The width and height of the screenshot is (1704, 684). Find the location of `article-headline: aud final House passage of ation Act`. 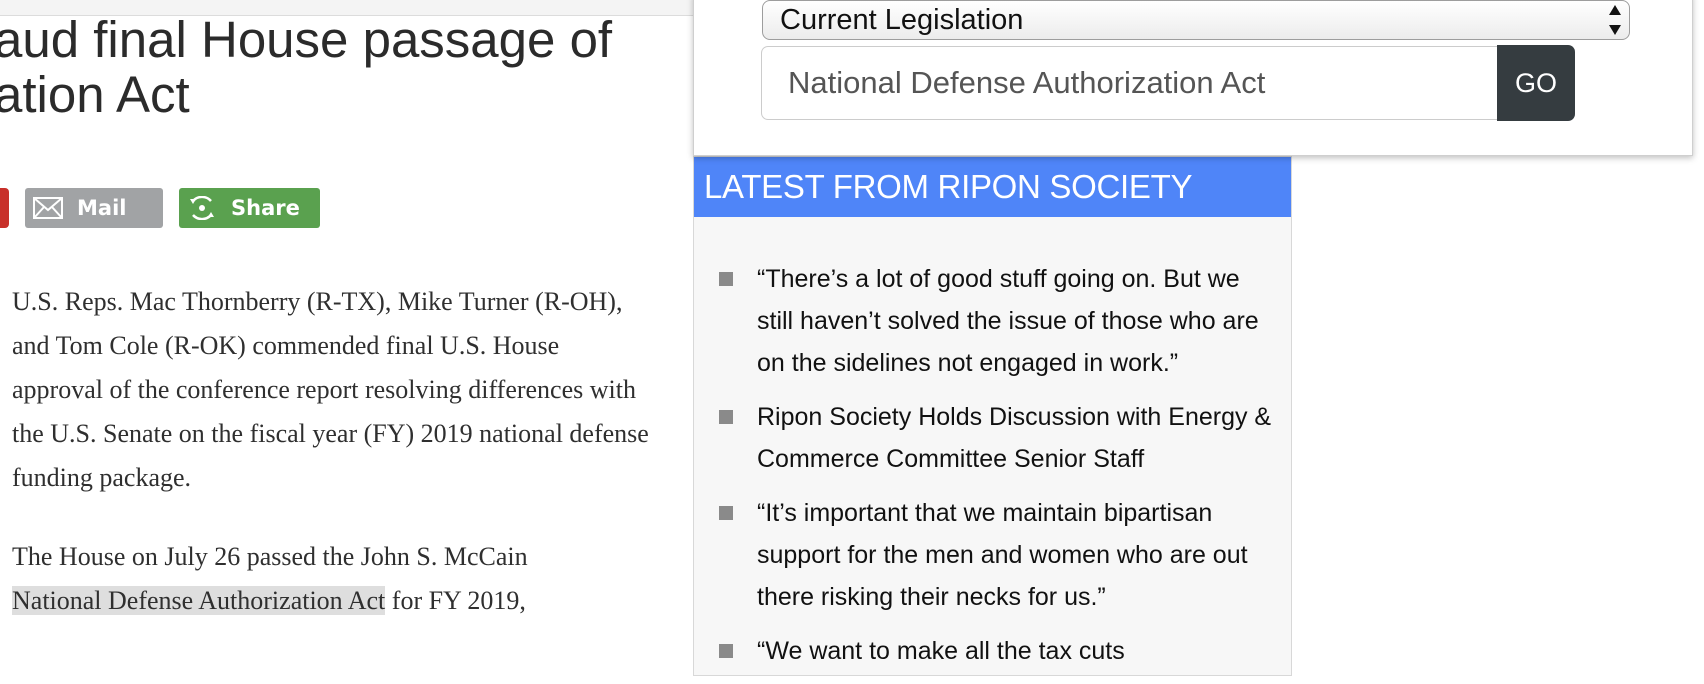

article-headline: aud final House passage of ation Act is located at coordinates (306, 67).